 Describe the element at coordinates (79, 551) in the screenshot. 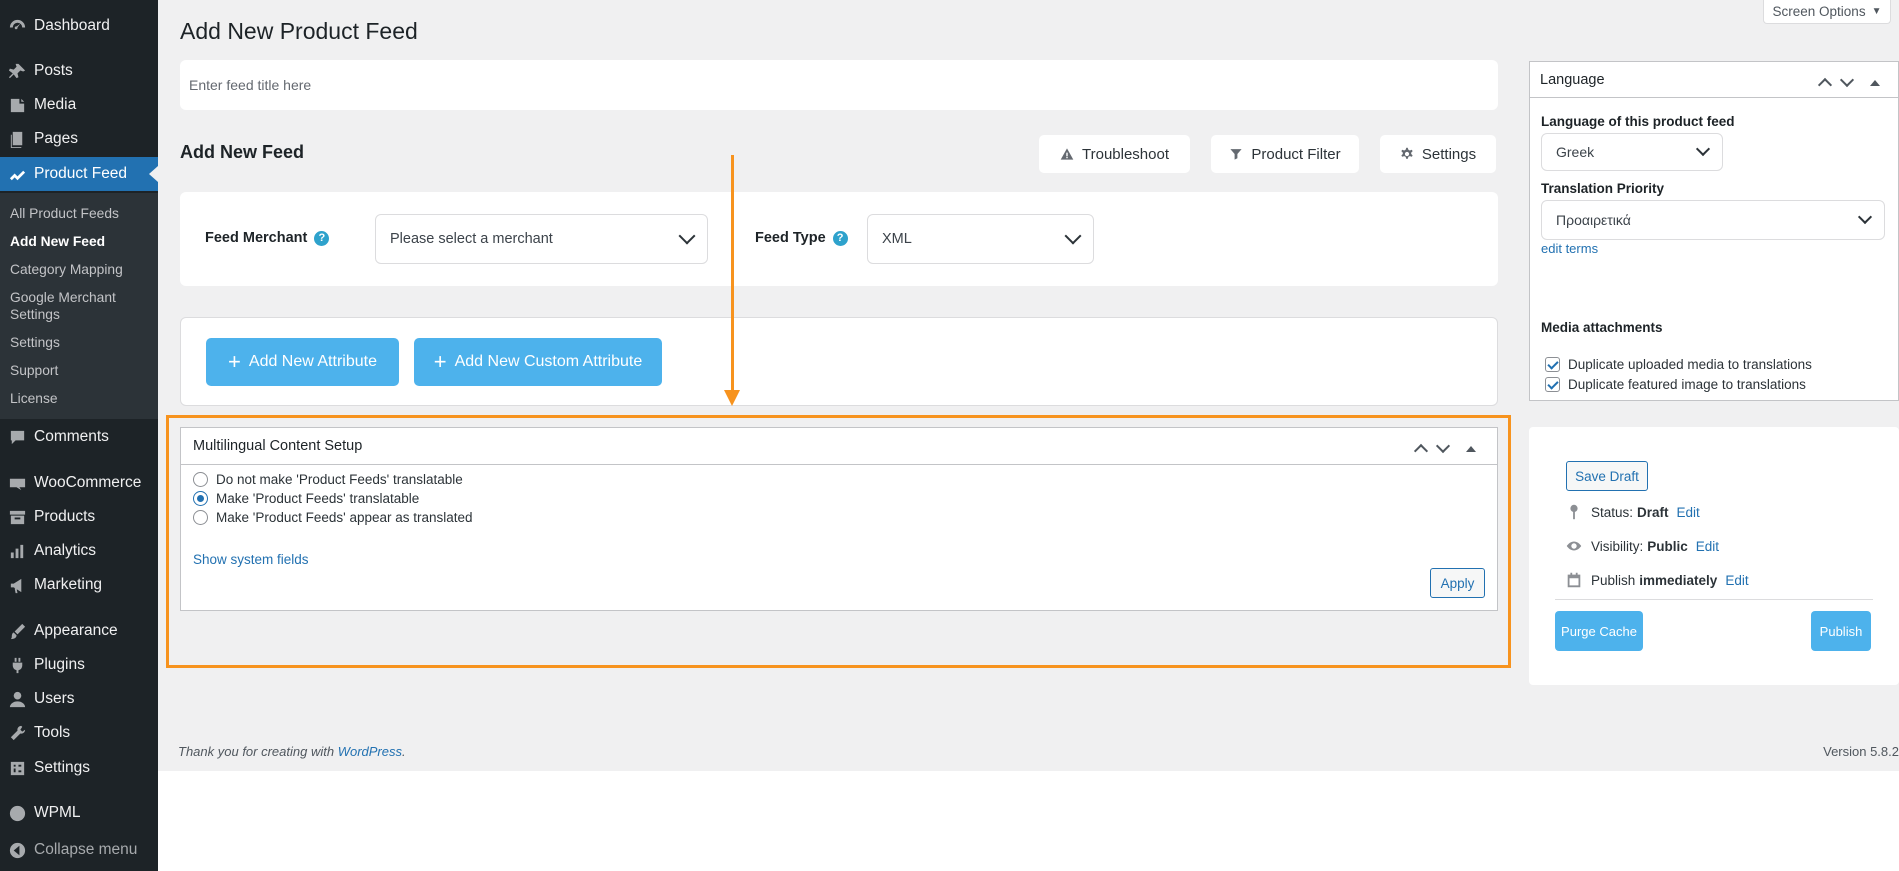

I see `menu-analytics: Analytics` at that location.